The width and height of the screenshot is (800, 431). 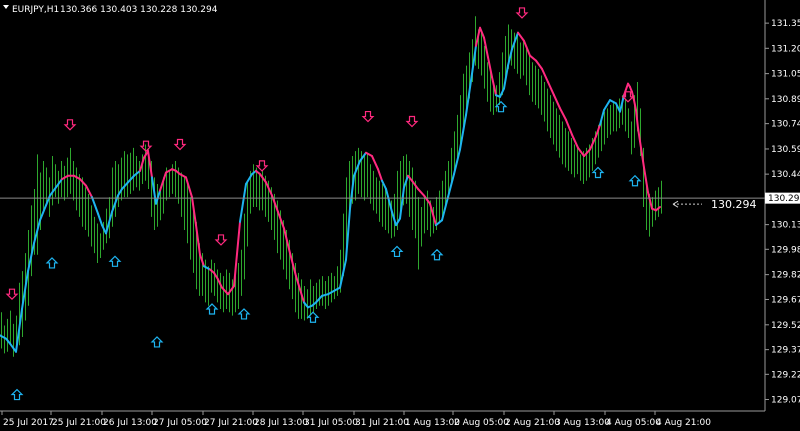 I want to click on x-tick-label: 31 Jul 21:00, so click(x=382, y=423).